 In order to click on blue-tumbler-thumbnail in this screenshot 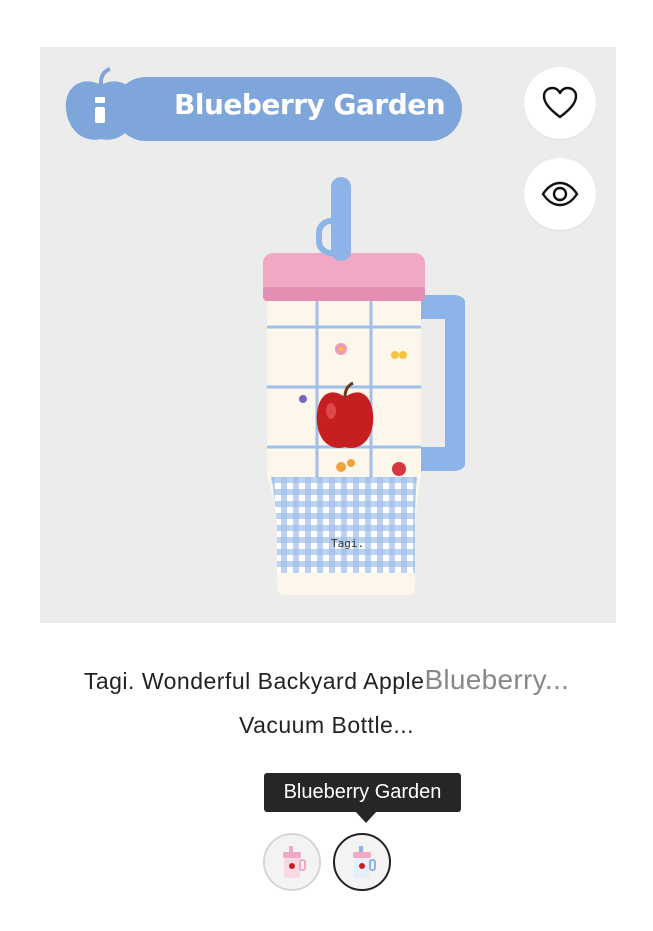, I will do `click(364, 862)`.